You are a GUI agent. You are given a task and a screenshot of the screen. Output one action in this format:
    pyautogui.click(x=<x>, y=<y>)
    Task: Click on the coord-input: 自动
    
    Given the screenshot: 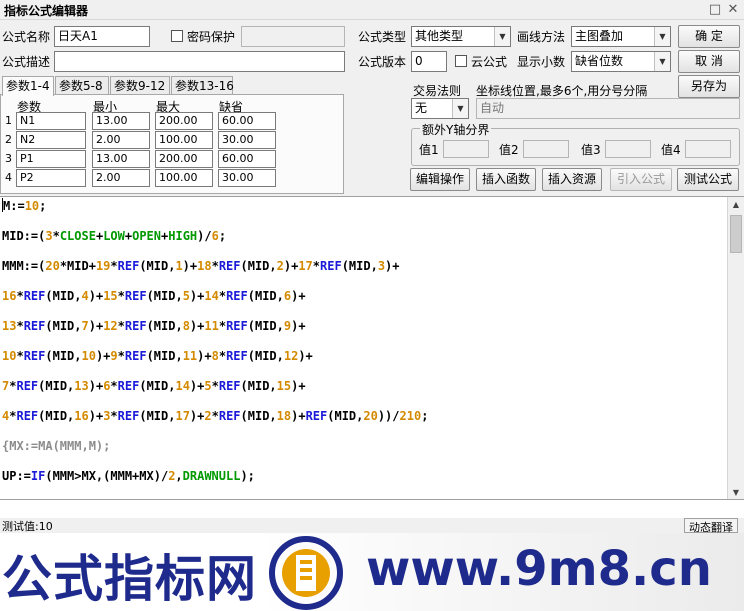 What is the action you would take?
    pyautogui.click(x=608, y=108)
    